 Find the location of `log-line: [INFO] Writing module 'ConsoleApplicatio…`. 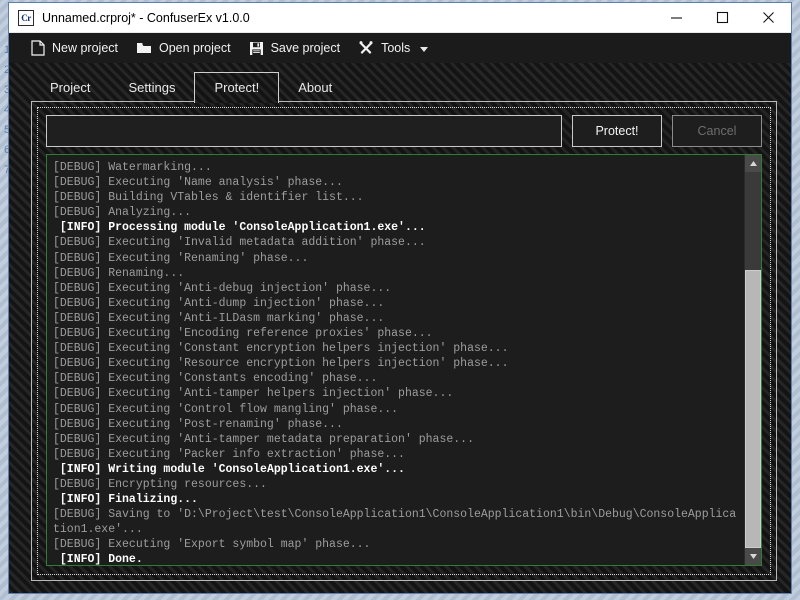

log-line: [INFO] Writing module 'ConsoleApplicatio… is located at coordinates (229, 469).